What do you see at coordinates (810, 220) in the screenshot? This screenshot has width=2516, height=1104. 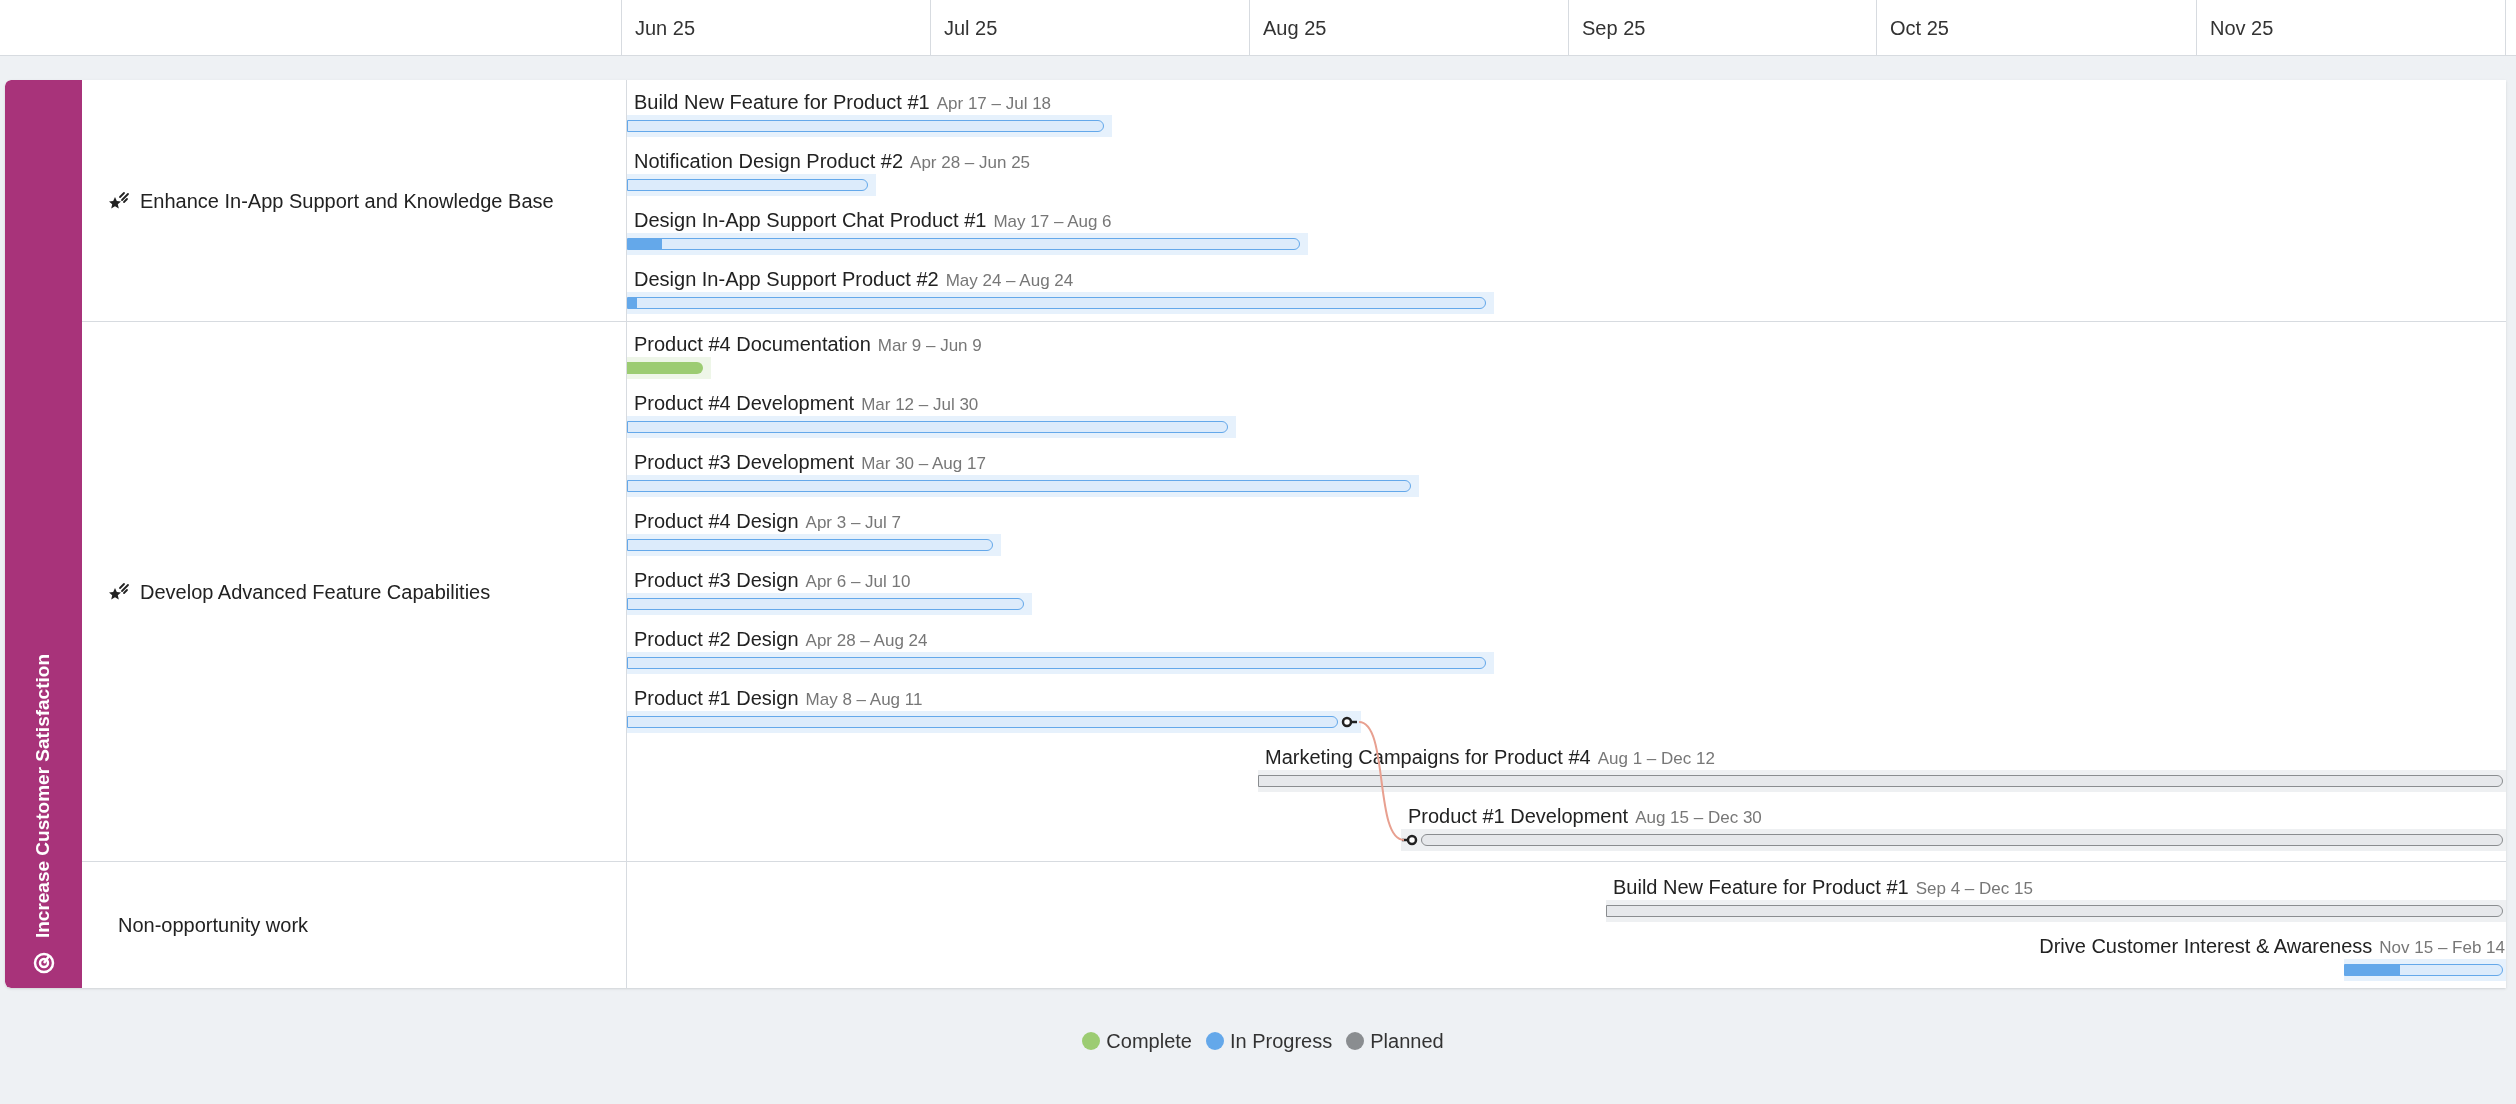 I see `task-name: Design In-App Support Chat Product #1` at bounding box center [810, 220].